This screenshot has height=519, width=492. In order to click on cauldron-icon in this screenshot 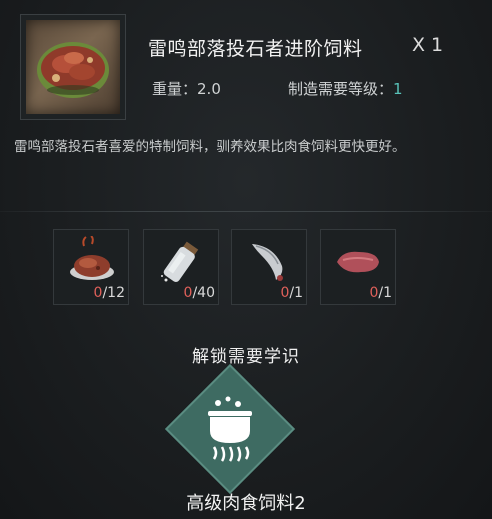, I will do `click(230, 429)`.